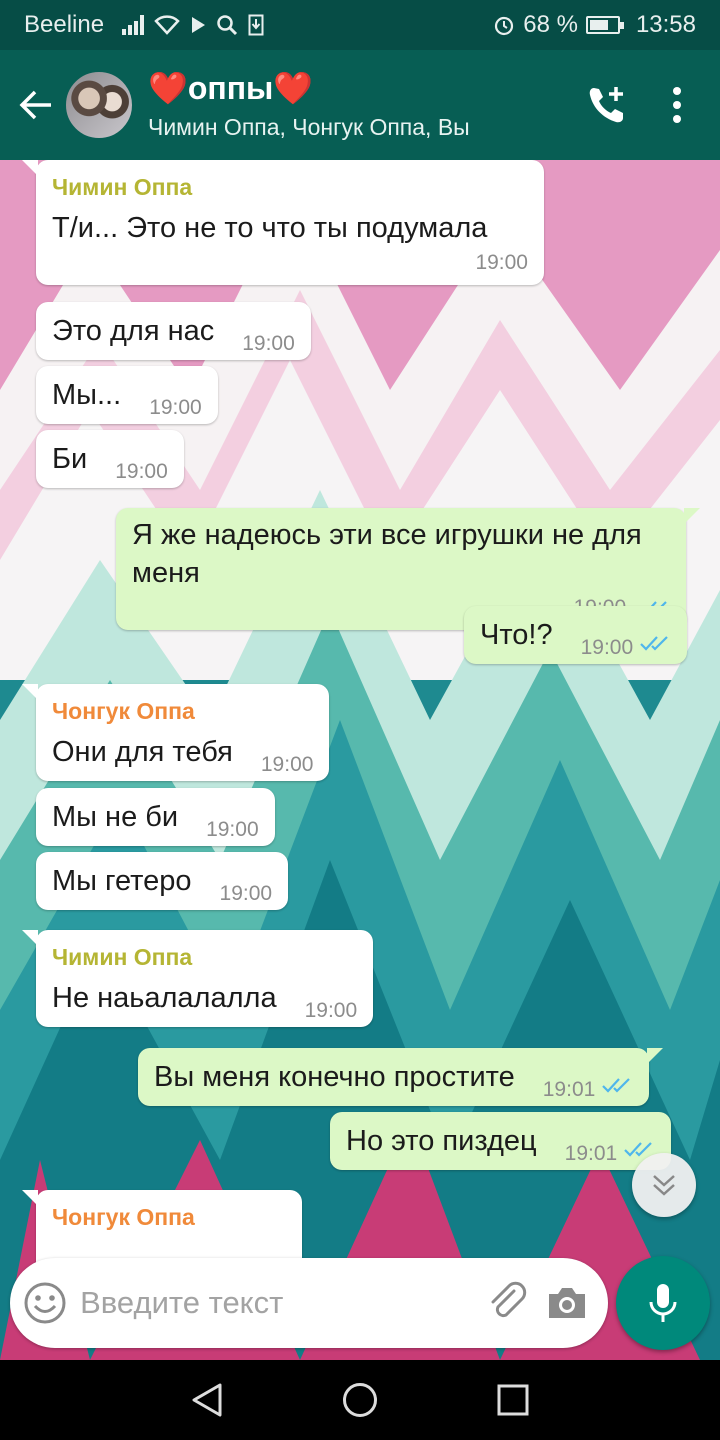 This screenshot has width=720, height=1440. I want to click on status-icons, so click(193, 25).